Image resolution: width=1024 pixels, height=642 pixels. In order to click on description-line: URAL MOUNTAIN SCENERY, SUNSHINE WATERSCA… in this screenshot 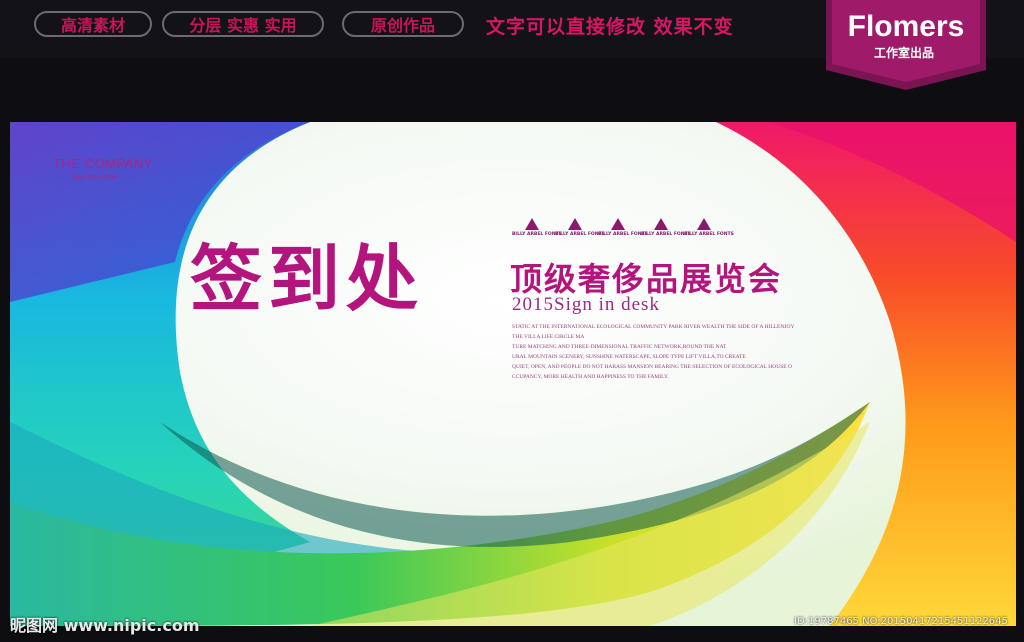, I will do `click(629, 357)`.